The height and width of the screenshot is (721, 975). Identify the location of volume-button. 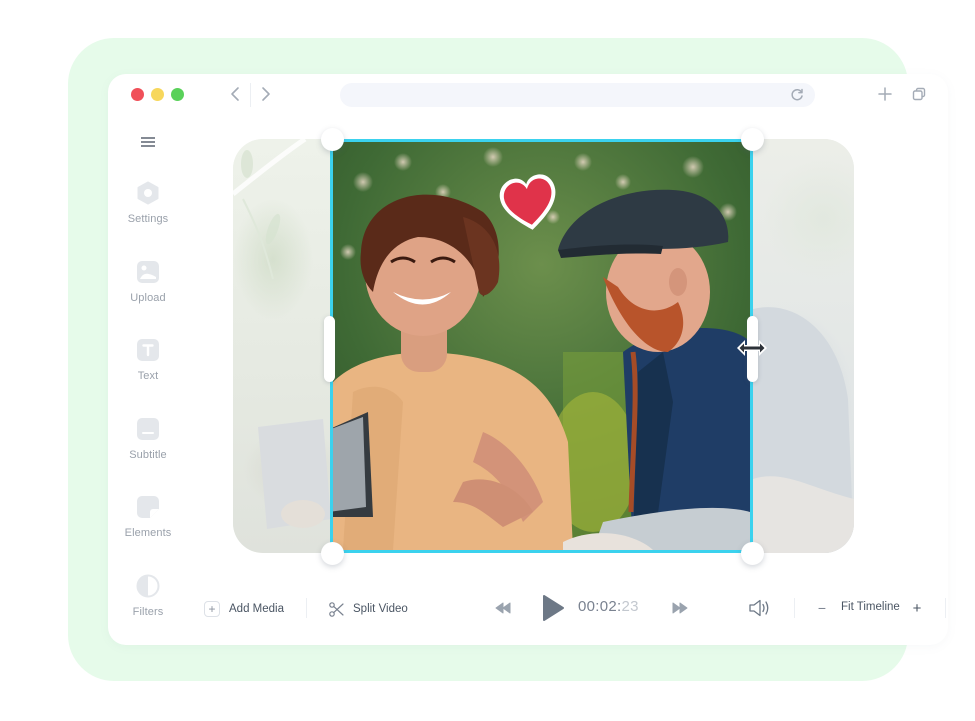
(760, 608).